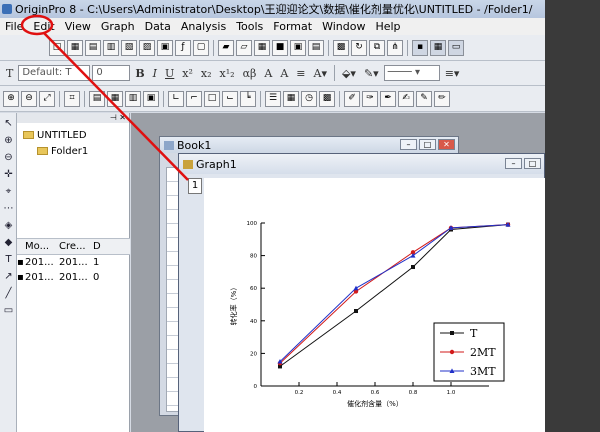 This screenshot has width=600, height=432. What do you see at coordinates (370, 98) in the screenshot?
I see `tool-b-icon: ✑` at bounding box center [370, 98].